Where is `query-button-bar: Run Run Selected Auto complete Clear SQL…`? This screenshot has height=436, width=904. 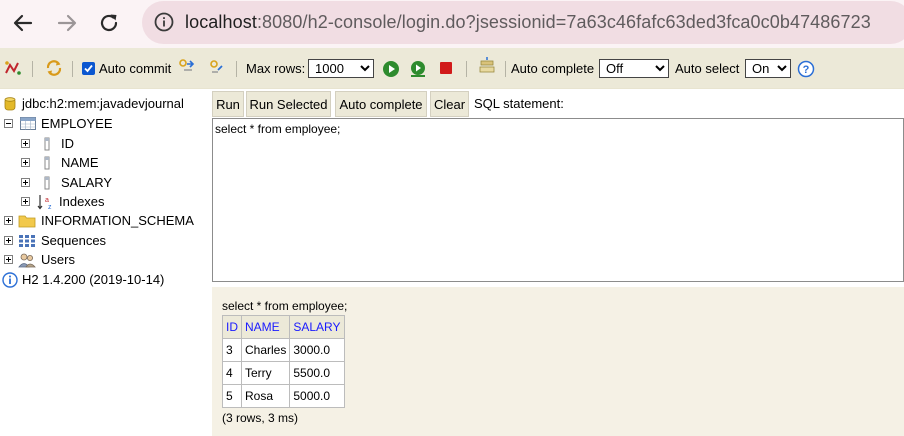 query-button-bar: Run Run Selected Auto complete Clear SQL… is located at coordinates (557, 104).